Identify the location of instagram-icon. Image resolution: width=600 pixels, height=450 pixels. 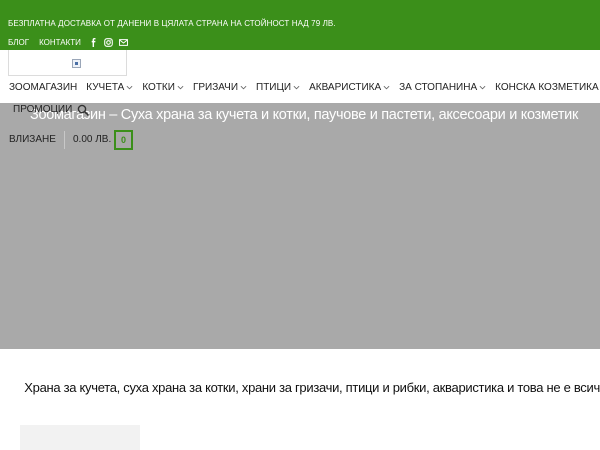
(108, 42).